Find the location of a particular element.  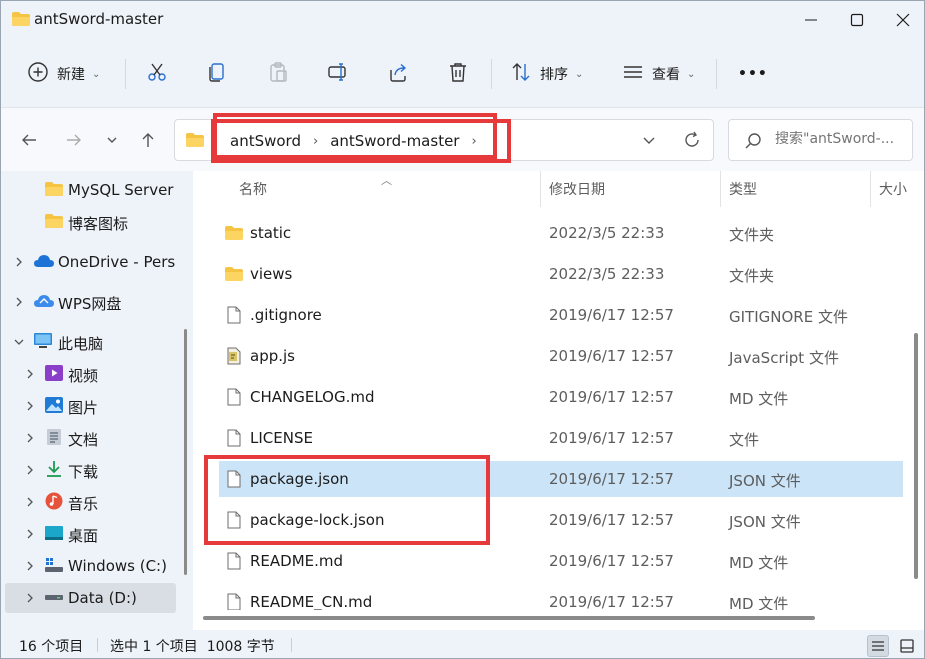

tiles-view-button is located at coordinates (907, 646).